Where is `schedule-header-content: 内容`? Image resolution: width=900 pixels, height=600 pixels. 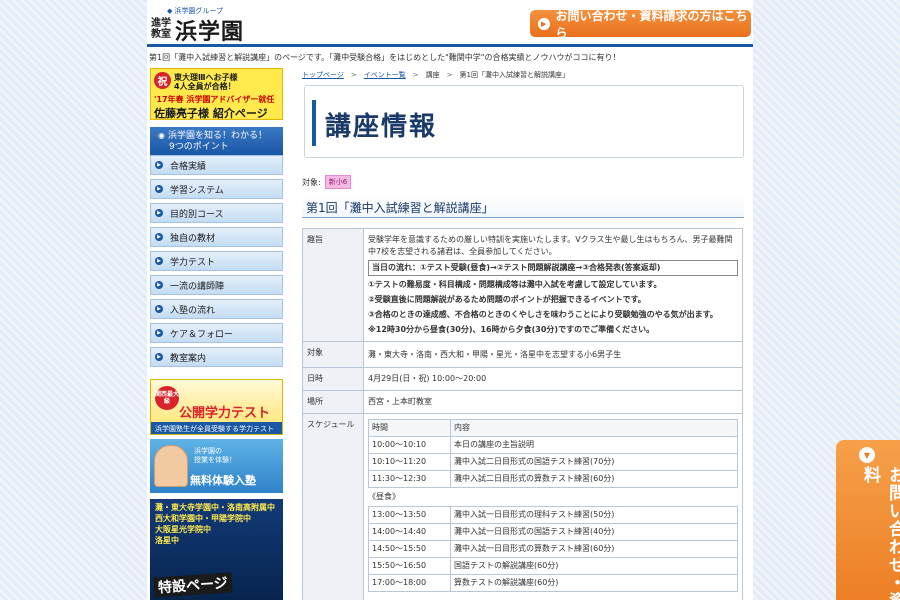 schedule-header-content: 内容 is located at coordinates (594, 428).